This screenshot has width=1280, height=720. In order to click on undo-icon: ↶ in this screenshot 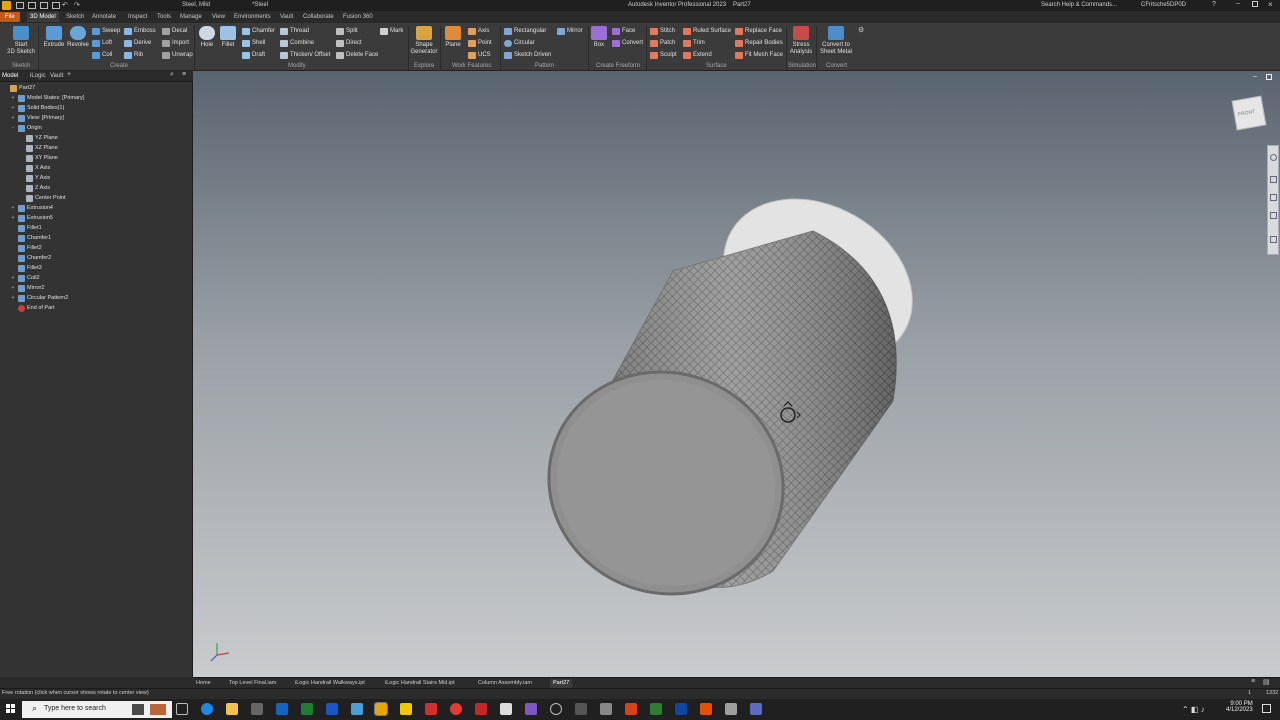, I will do `click(65, 5)`.